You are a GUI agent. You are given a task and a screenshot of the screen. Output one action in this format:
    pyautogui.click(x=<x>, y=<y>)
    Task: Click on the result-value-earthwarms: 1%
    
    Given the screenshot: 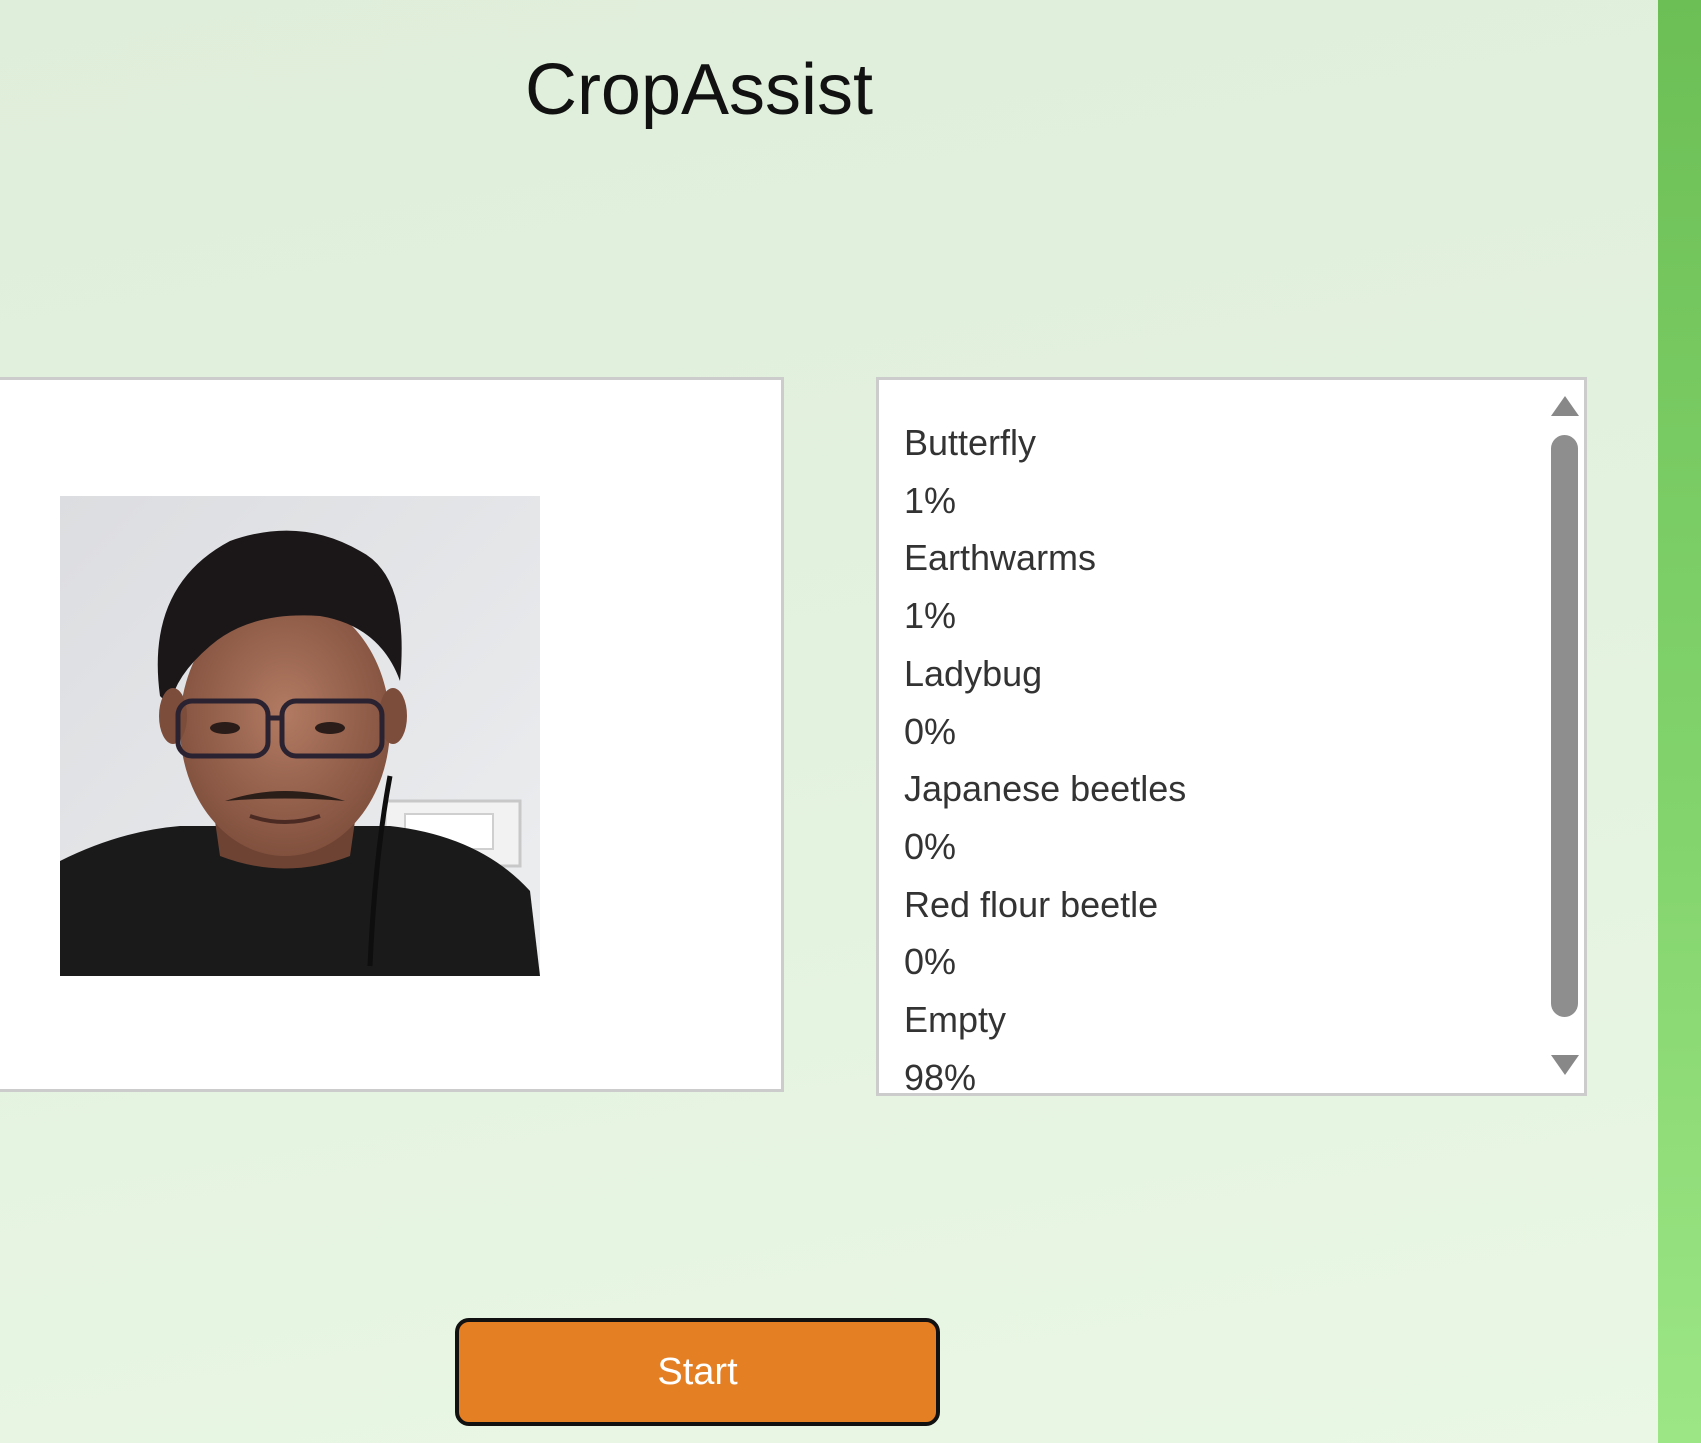 What is the action you would take?
    pyautogui.click(x=930, y=616)
    